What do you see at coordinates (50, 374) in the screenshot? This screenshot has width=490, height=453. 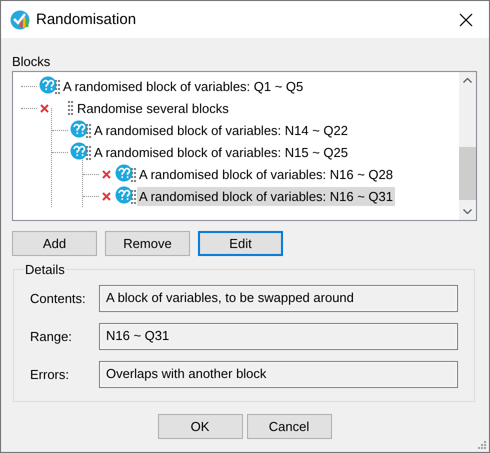 I see `field-label: Errors:` at bounding box center [50, 374].